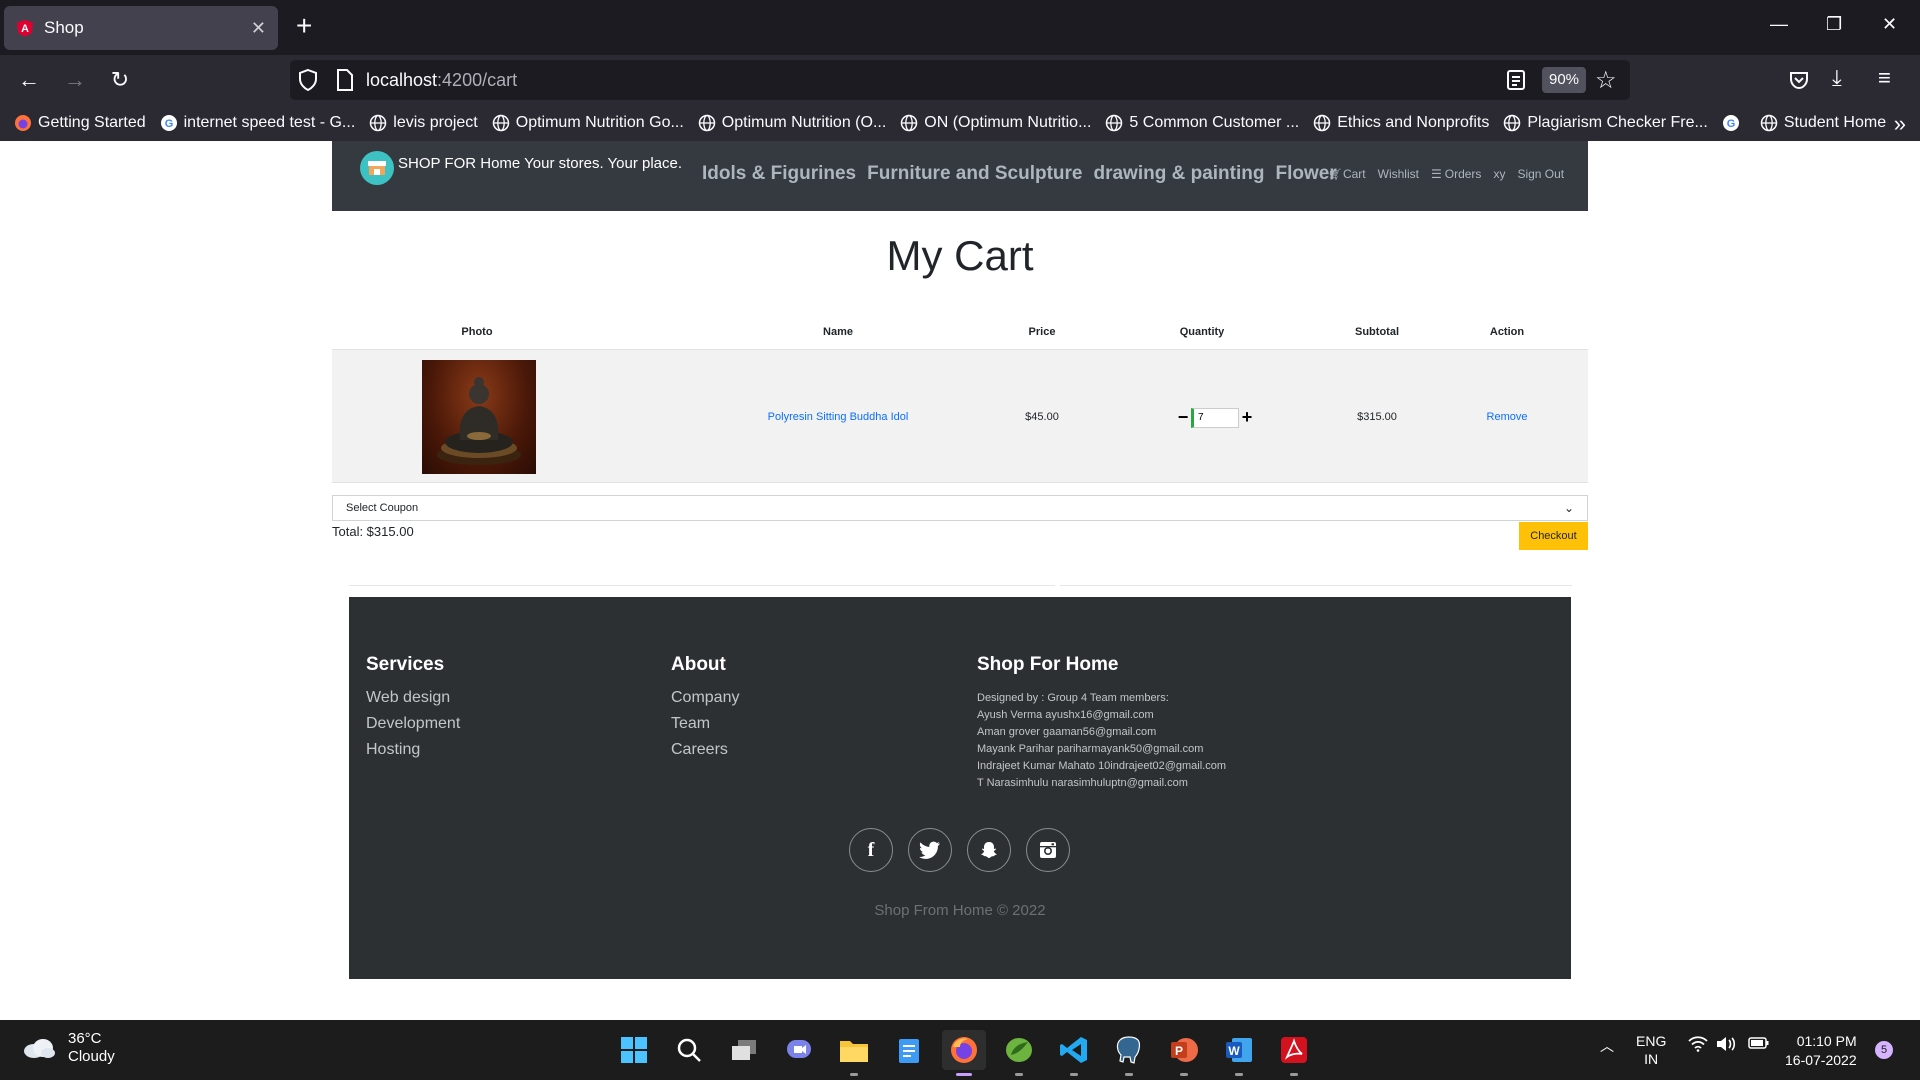  I want to click on clock-time: 01:10 PM, so click(1826, 1041).